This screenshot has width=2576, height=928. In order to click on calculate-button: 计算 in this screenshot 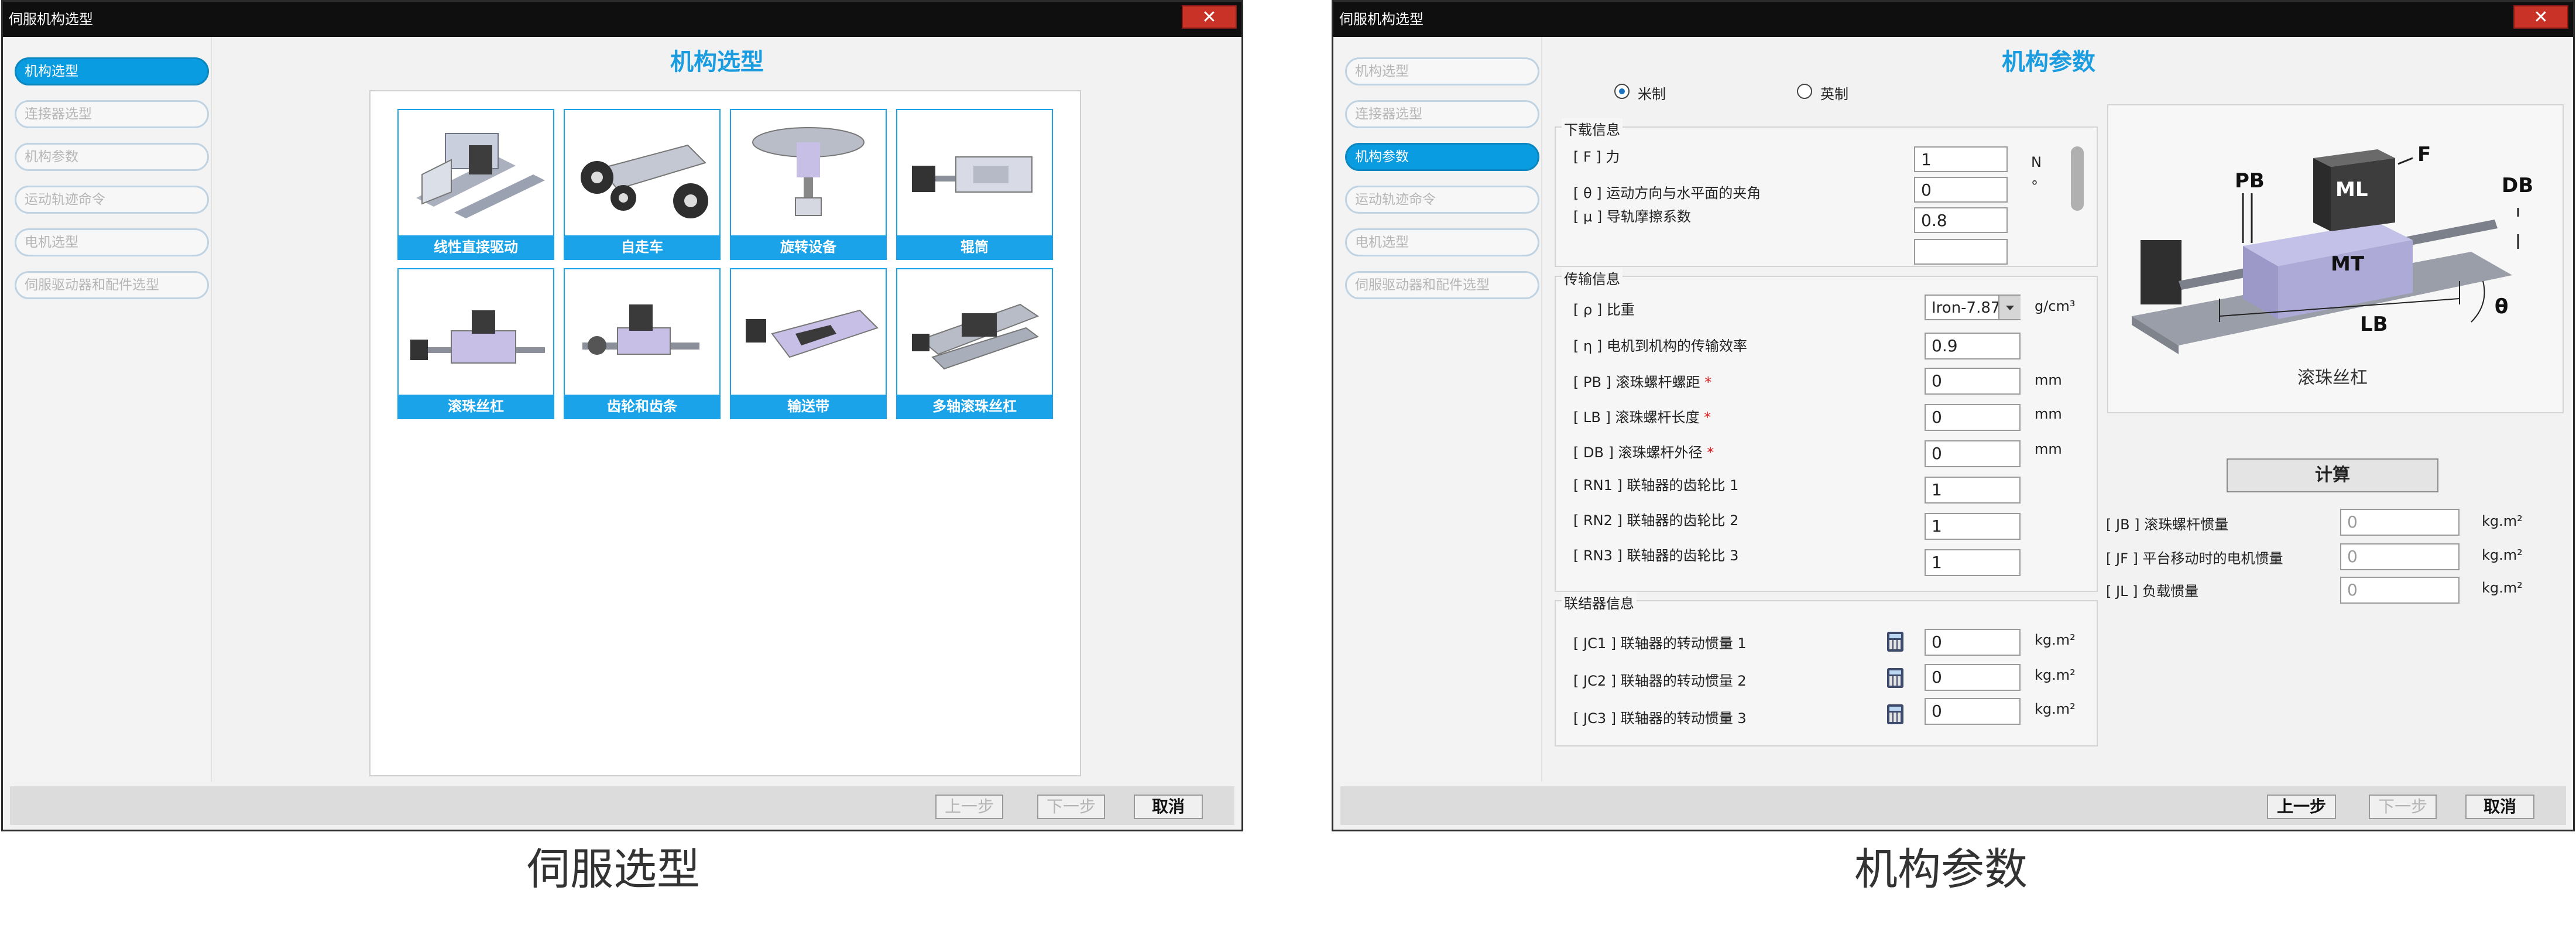, I will do `click(2332, 475)`.